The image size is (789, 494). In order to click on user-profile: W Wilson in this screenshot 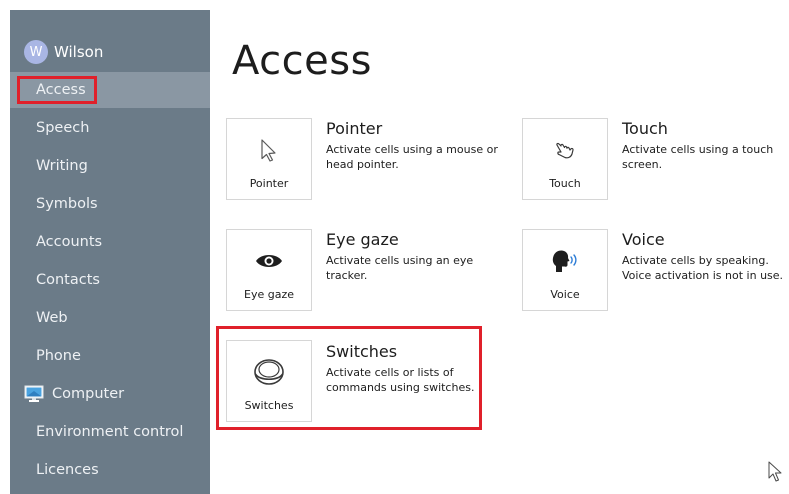, I will do `click(63, 52)`.